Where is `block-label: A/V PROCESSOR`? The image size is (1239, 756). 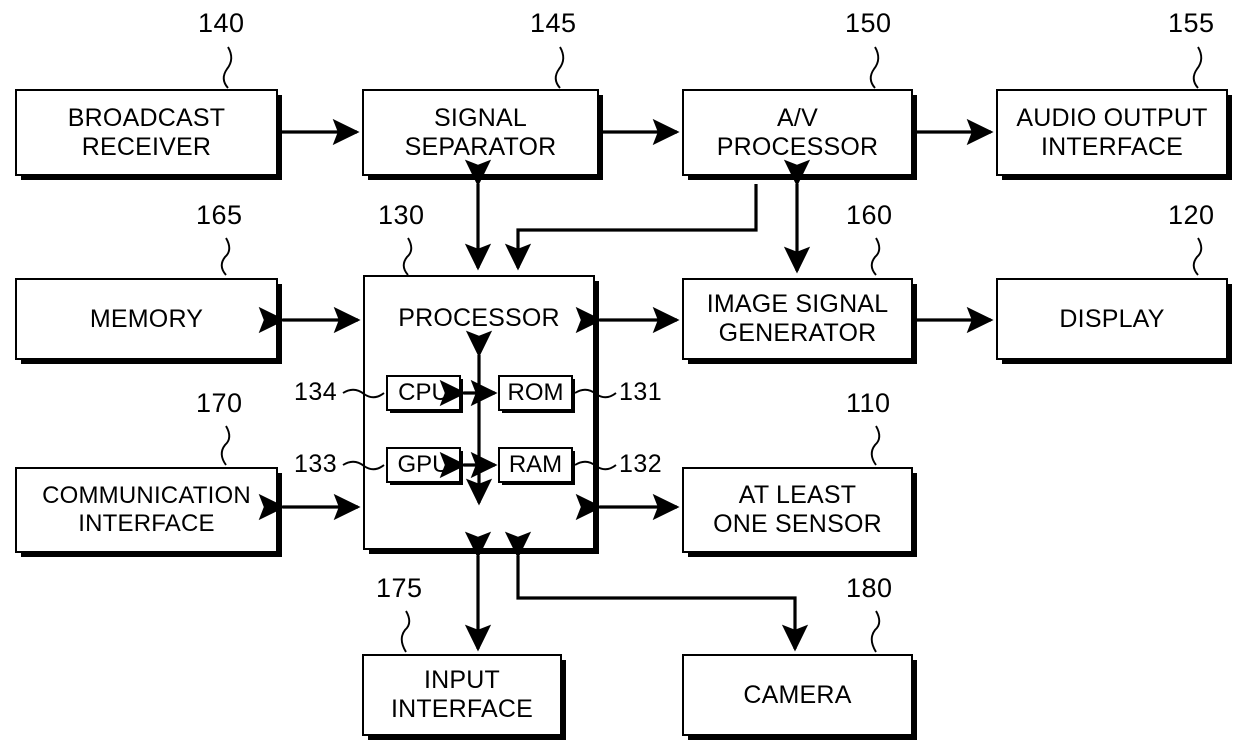
block-label: A/V PROCESSOR is located at coordinates (797, 132).